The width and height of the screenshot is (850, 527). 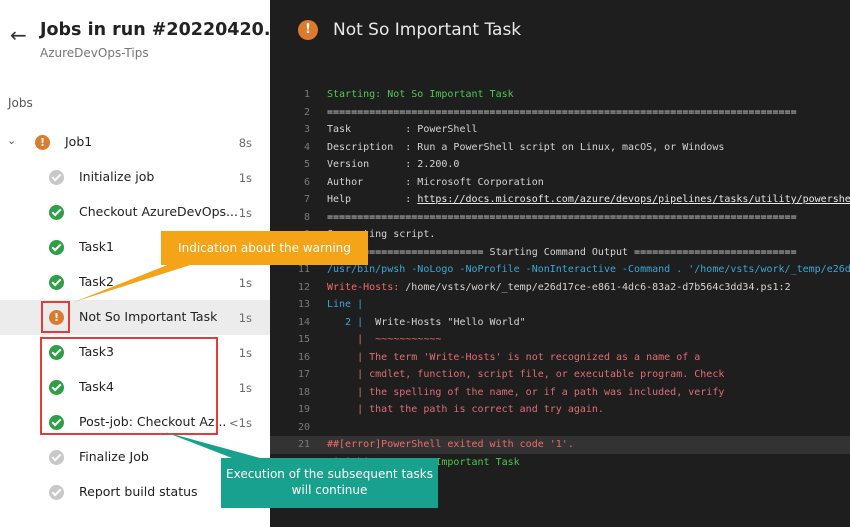 I want to click on chevron-down-icon: ⌄, so click(x=11, y=140).